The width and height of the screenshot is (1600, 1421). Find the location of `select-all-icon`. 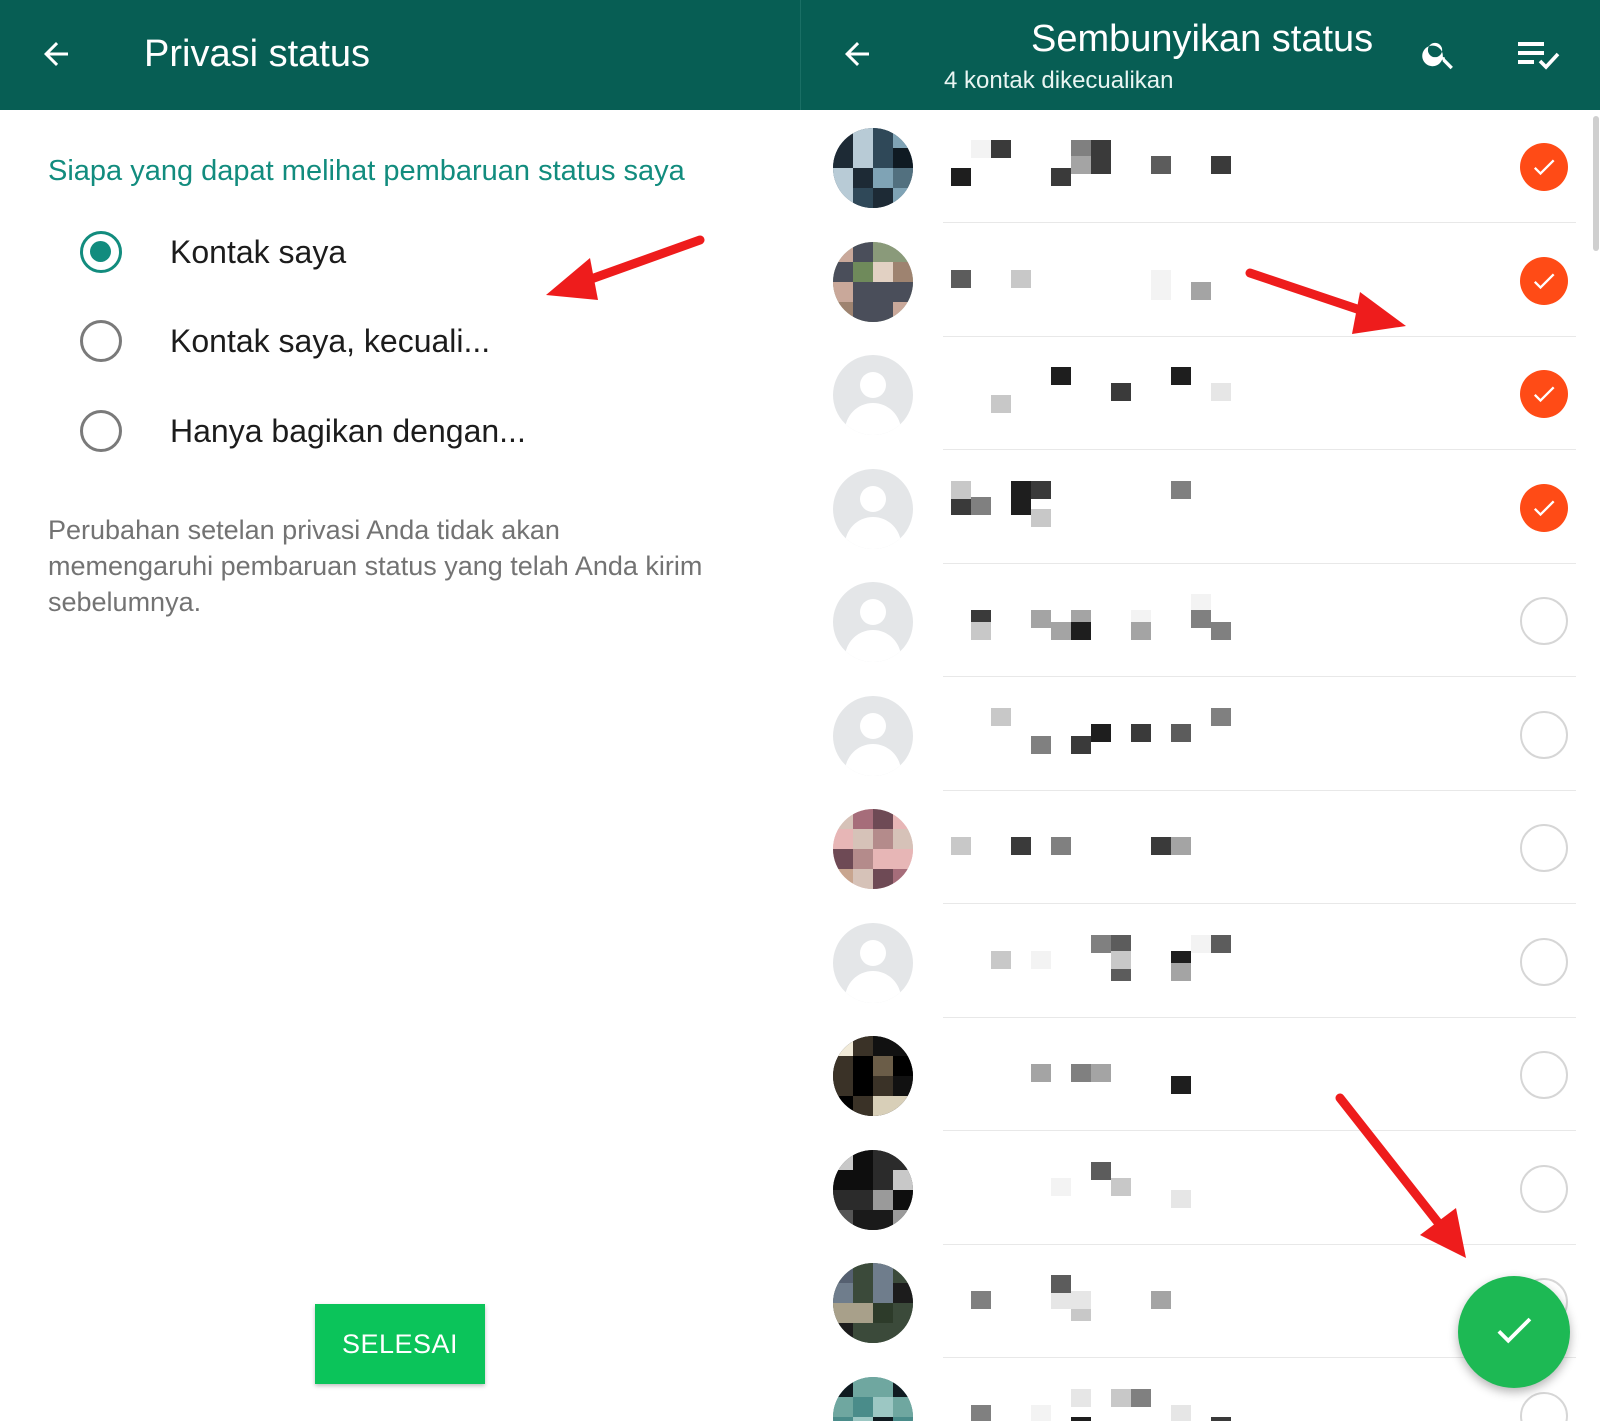

select-all-icon is located at coordinates (1539, 56).